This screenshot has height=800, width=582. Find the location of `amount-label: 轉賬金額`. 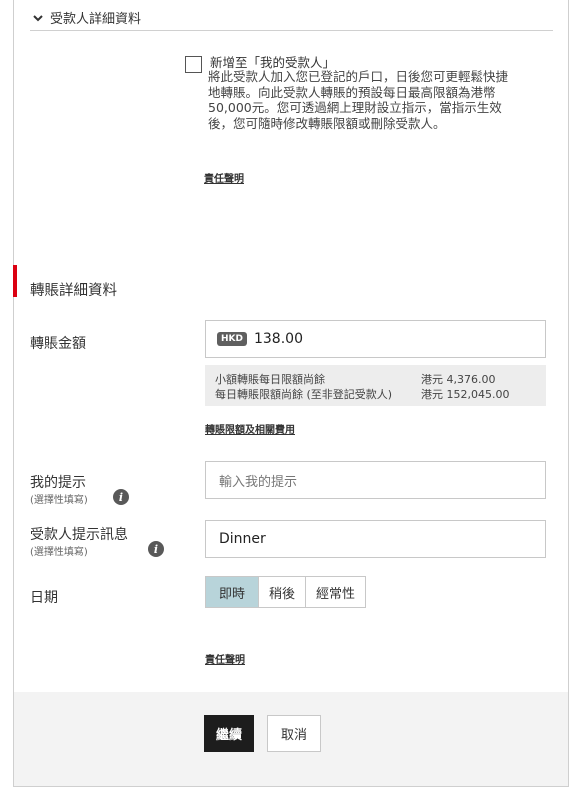

amount-label: 轉賬金額 is located at coordinates (58, 344).